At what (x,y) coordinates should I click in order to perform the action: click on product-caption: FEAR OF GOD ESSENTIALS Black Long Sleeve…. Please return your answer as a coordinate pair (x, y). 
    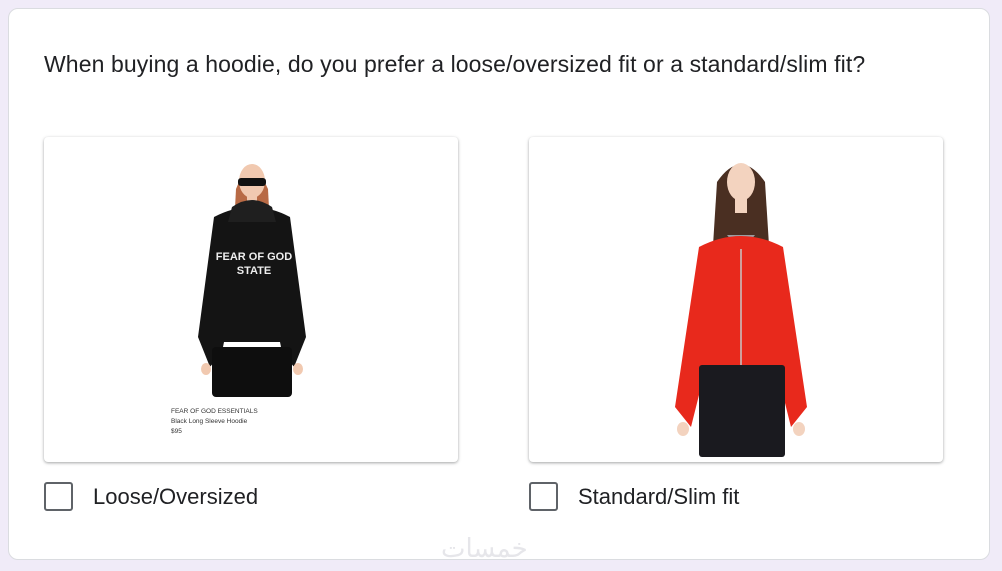
    Looking at the image, I should click on (214, 422).